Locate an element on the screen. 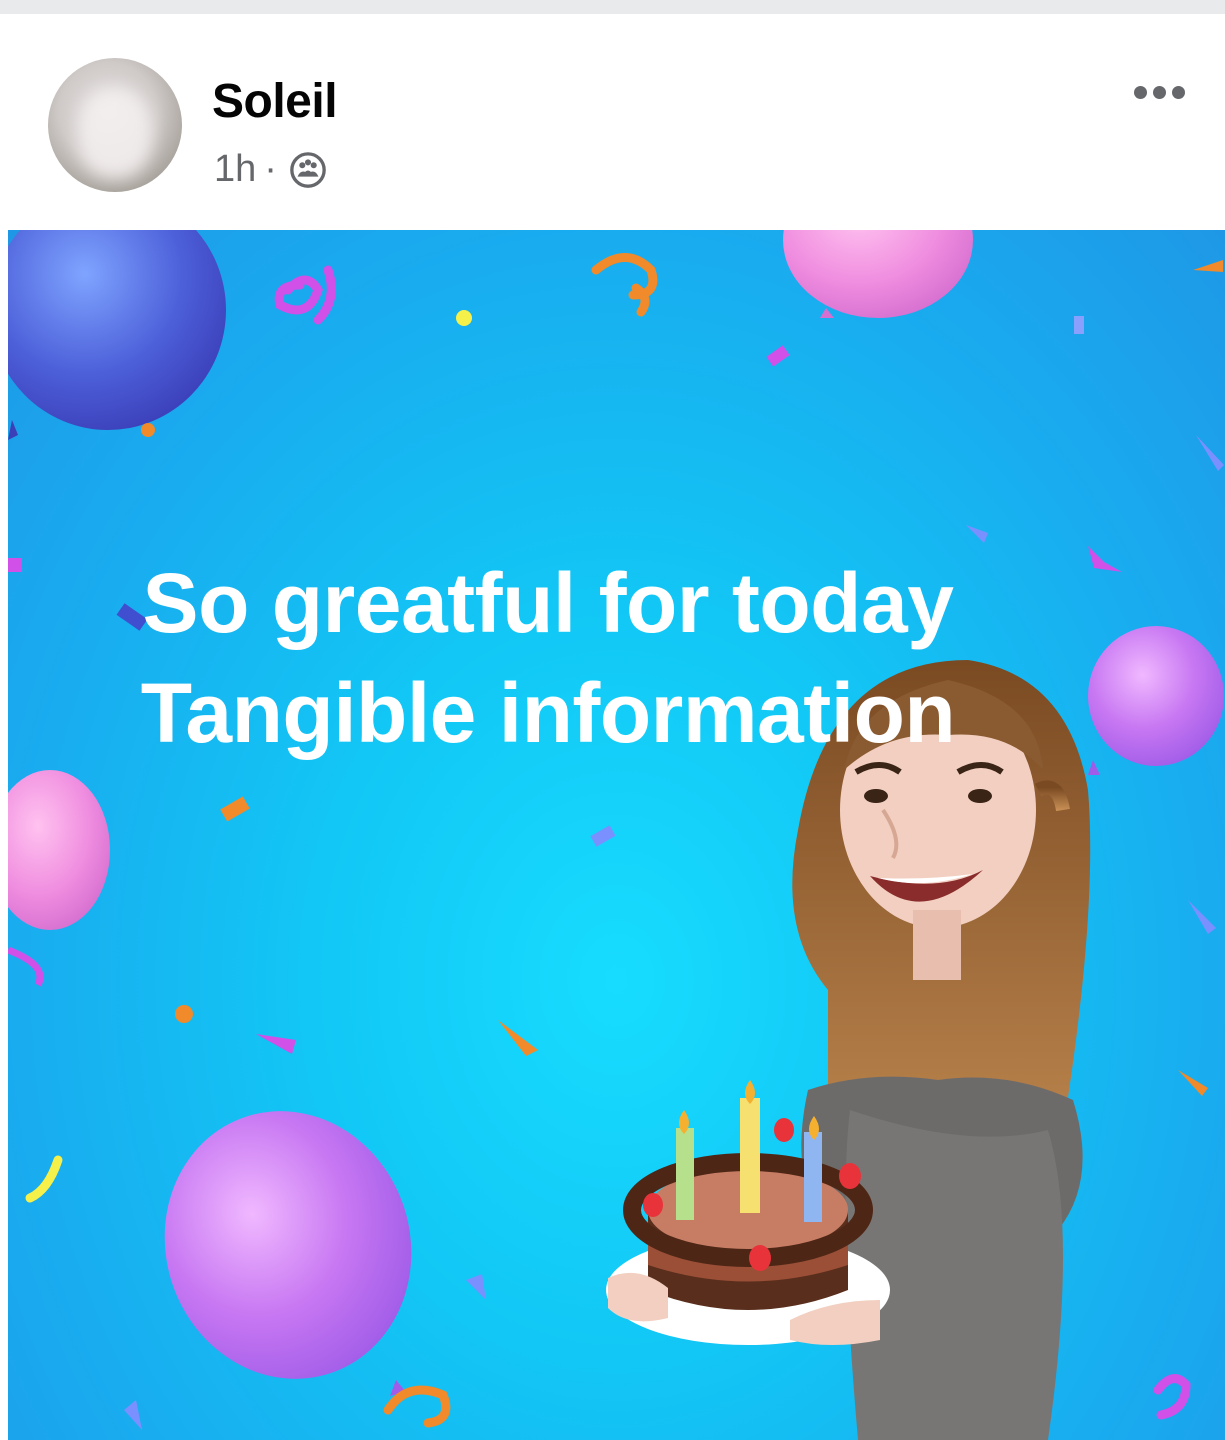 The width and height of the screenshot is (1225, 1440). post-meta: 1h · is located at coordinates (270, 169).